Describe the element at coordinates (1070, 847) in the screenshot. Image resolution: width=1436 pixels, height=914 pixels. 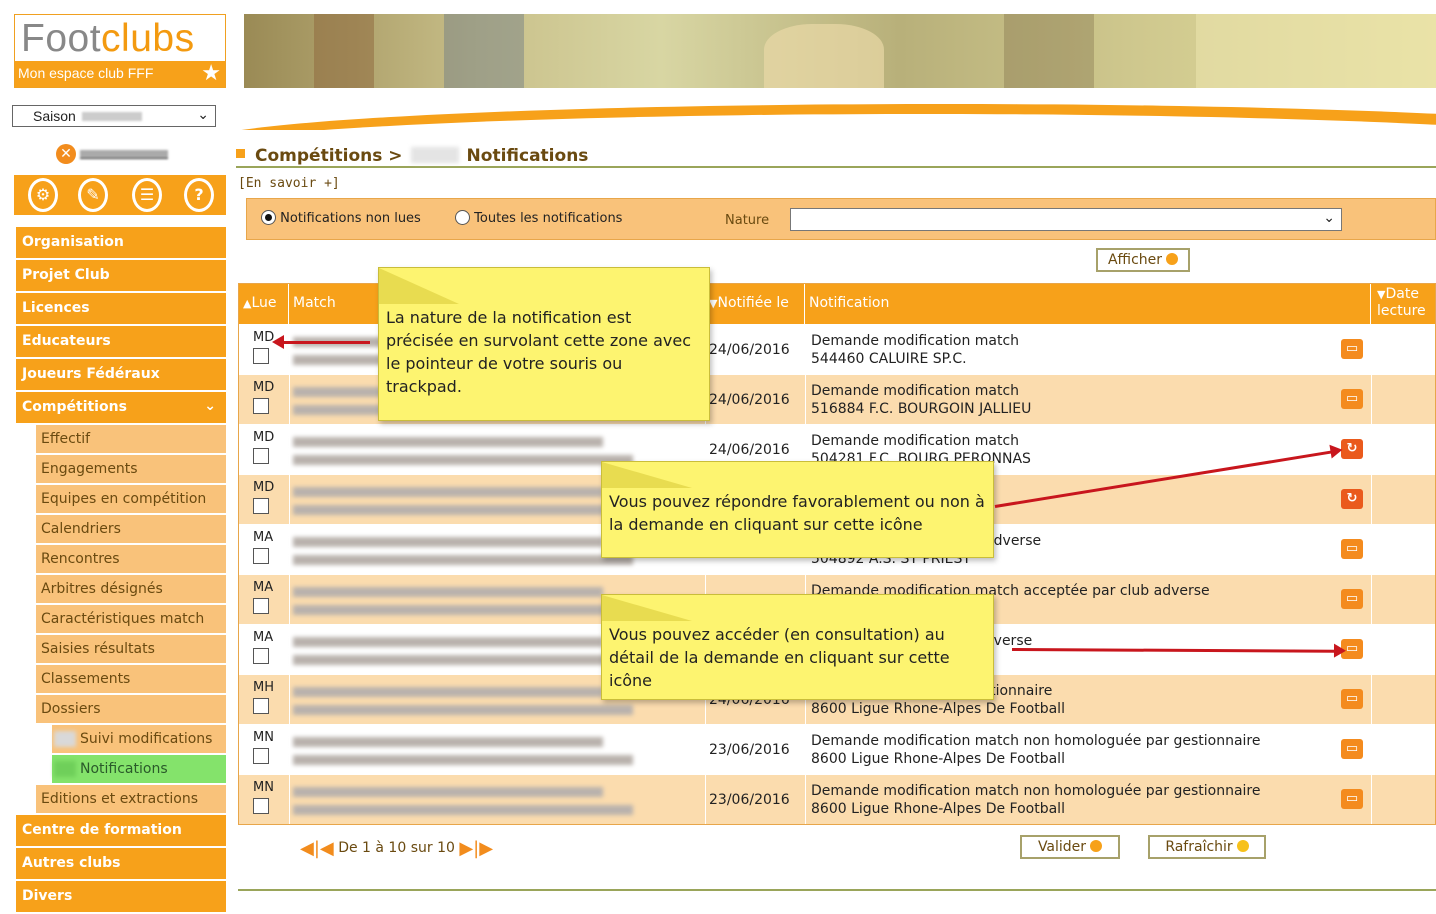
I see `valider-button: Valider` at that location.